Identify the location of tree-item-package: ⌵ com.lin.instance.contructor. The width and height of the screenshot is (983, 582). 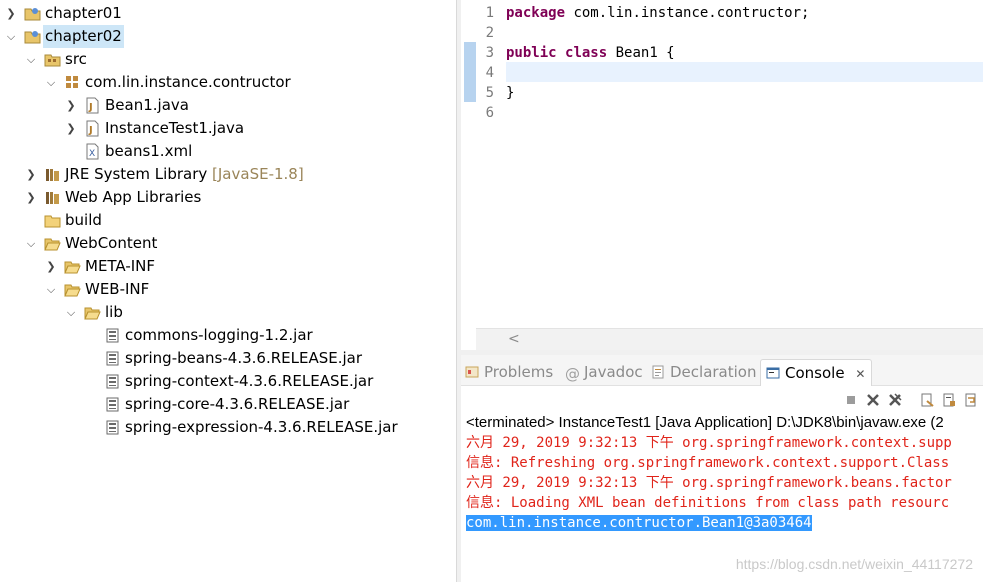
(227, 82).